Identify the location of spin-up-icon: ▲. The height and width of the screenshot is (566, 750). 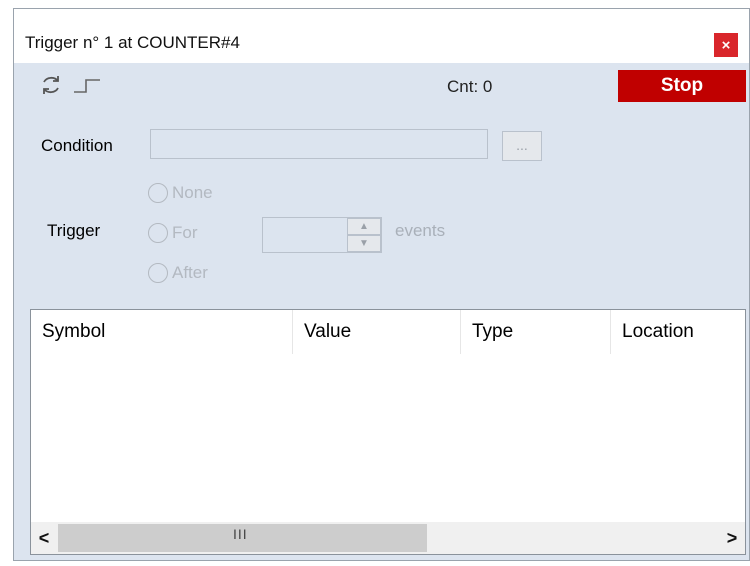
(364, 226).